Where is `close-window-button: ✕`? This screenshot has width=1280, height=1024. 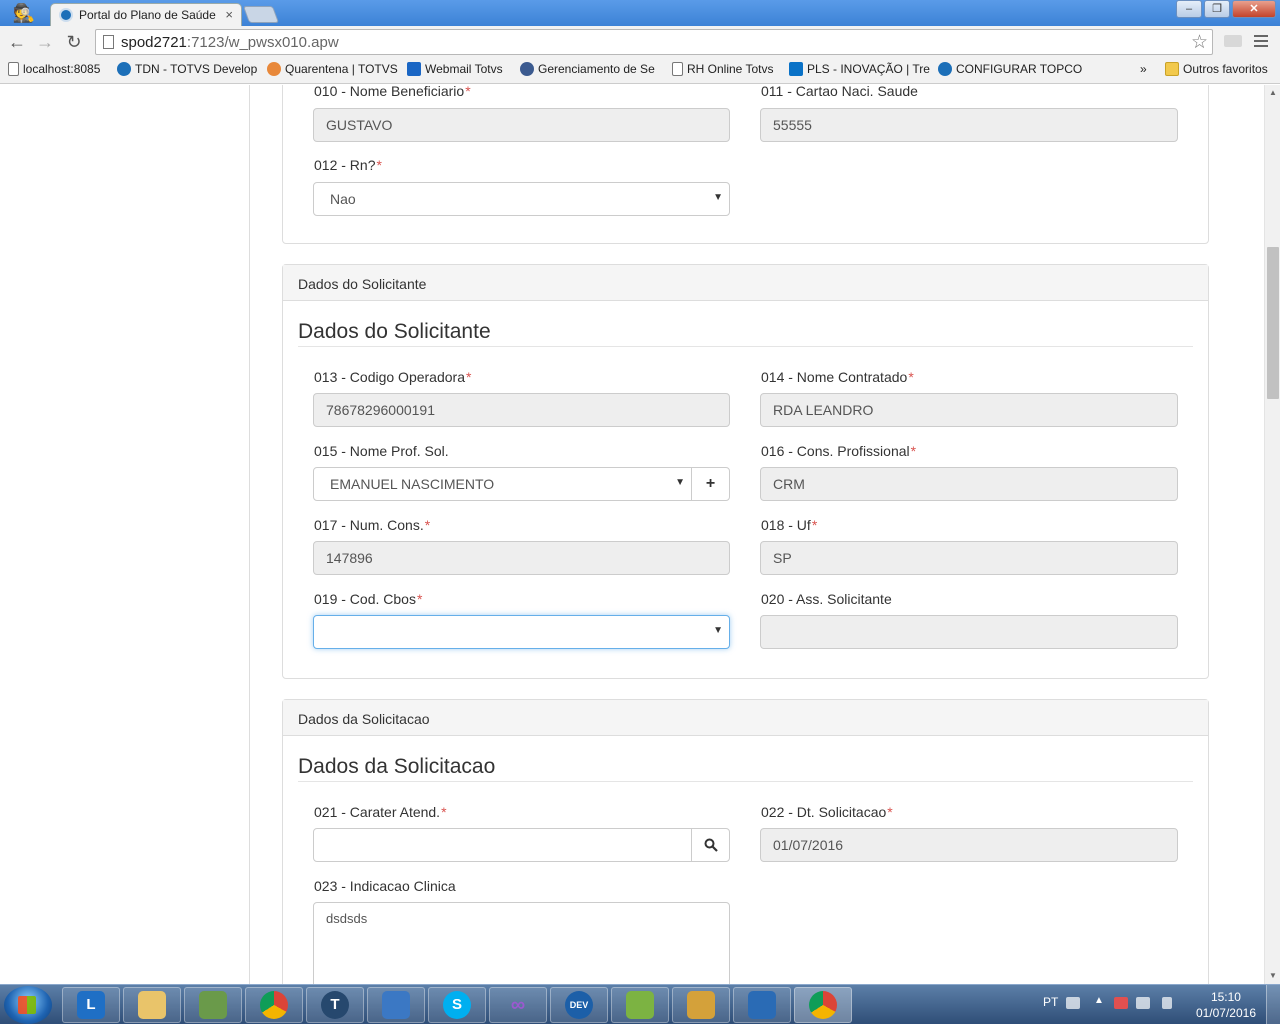
close-window-button: ✕ is located at coordinates (1254, 9).